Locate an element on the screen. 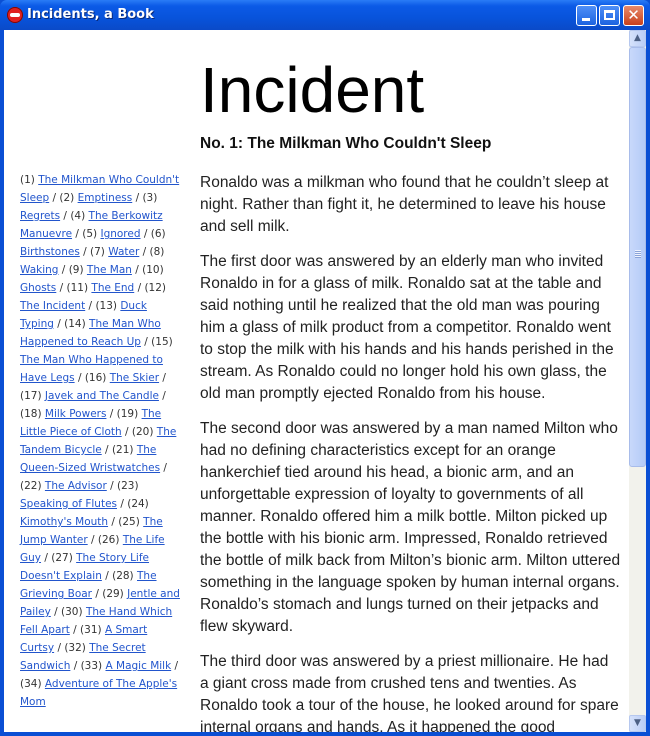 Image resolution: width=650 pixels, height=736 pixels. chapter-link: Emptiness is located at coordinates (105, 198).